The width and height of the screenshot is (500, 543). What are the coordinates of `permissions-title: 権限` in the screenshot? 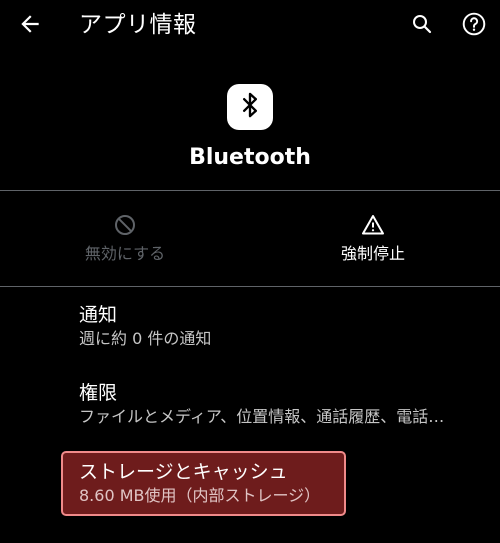 It's located at (98, 393).